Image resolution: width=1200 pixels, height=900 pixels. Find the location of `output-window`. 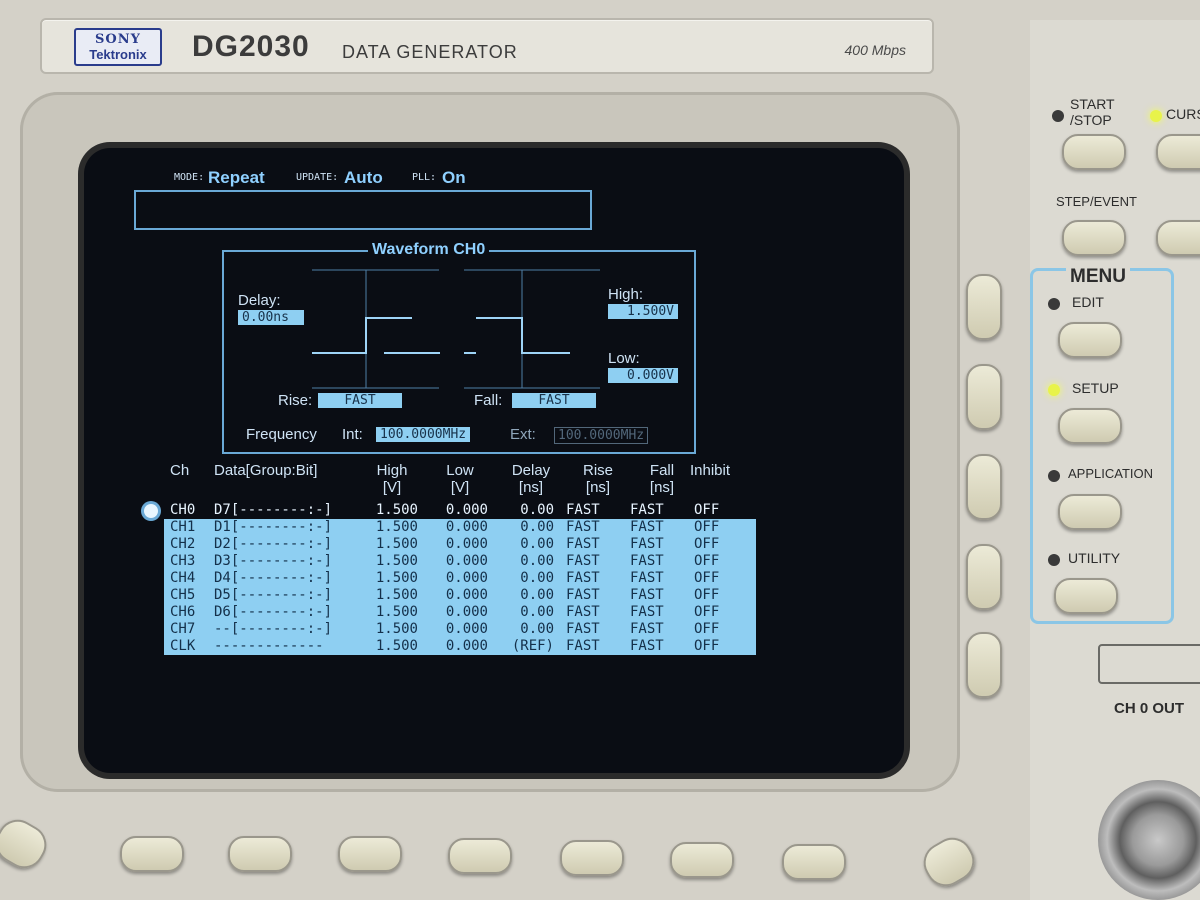

output-window is located at coordinates (1149, 664).